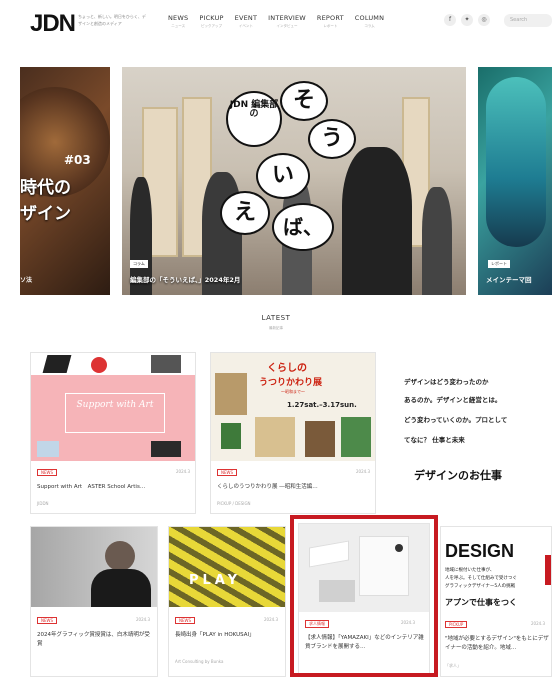  What do you see at coordinates (364, 568) in the screenshot?
I see `article-thumbnail` at bounding box center [364, 568].